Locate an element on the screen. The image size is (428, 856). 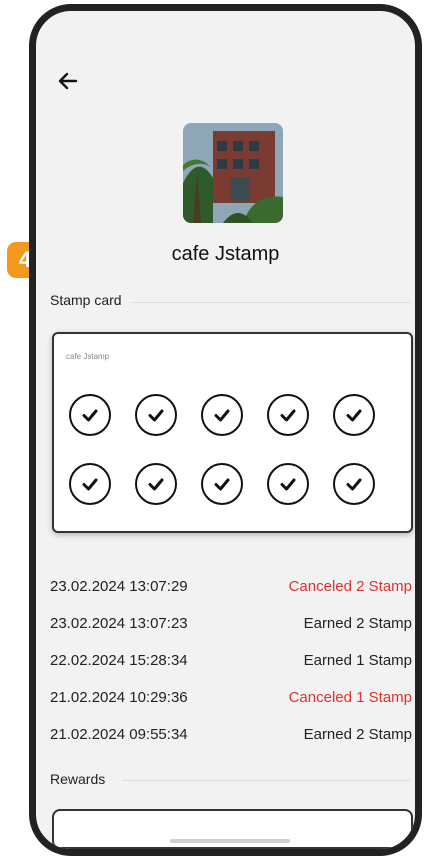
stamp-card-label: cafe Jstamp is located at coordinates (88, 356).